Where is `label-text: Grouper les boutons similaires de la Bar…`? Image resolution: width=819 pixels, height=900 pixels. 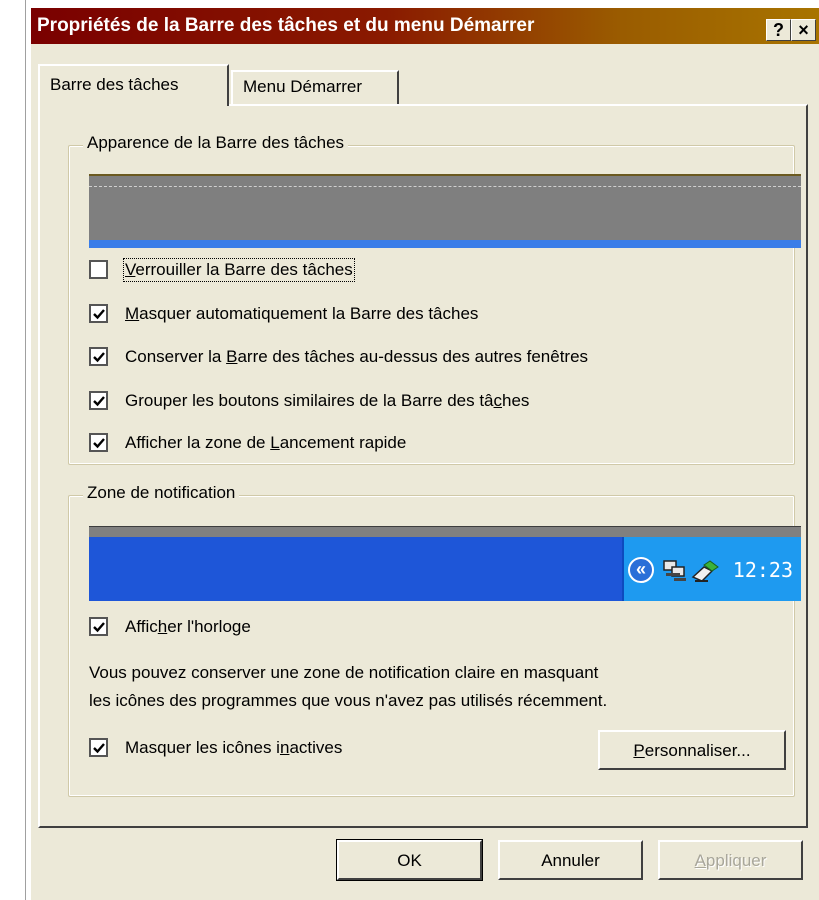
label-text: Grouper les boutons similaires de la Bar… is located at coordinates (309, 400).